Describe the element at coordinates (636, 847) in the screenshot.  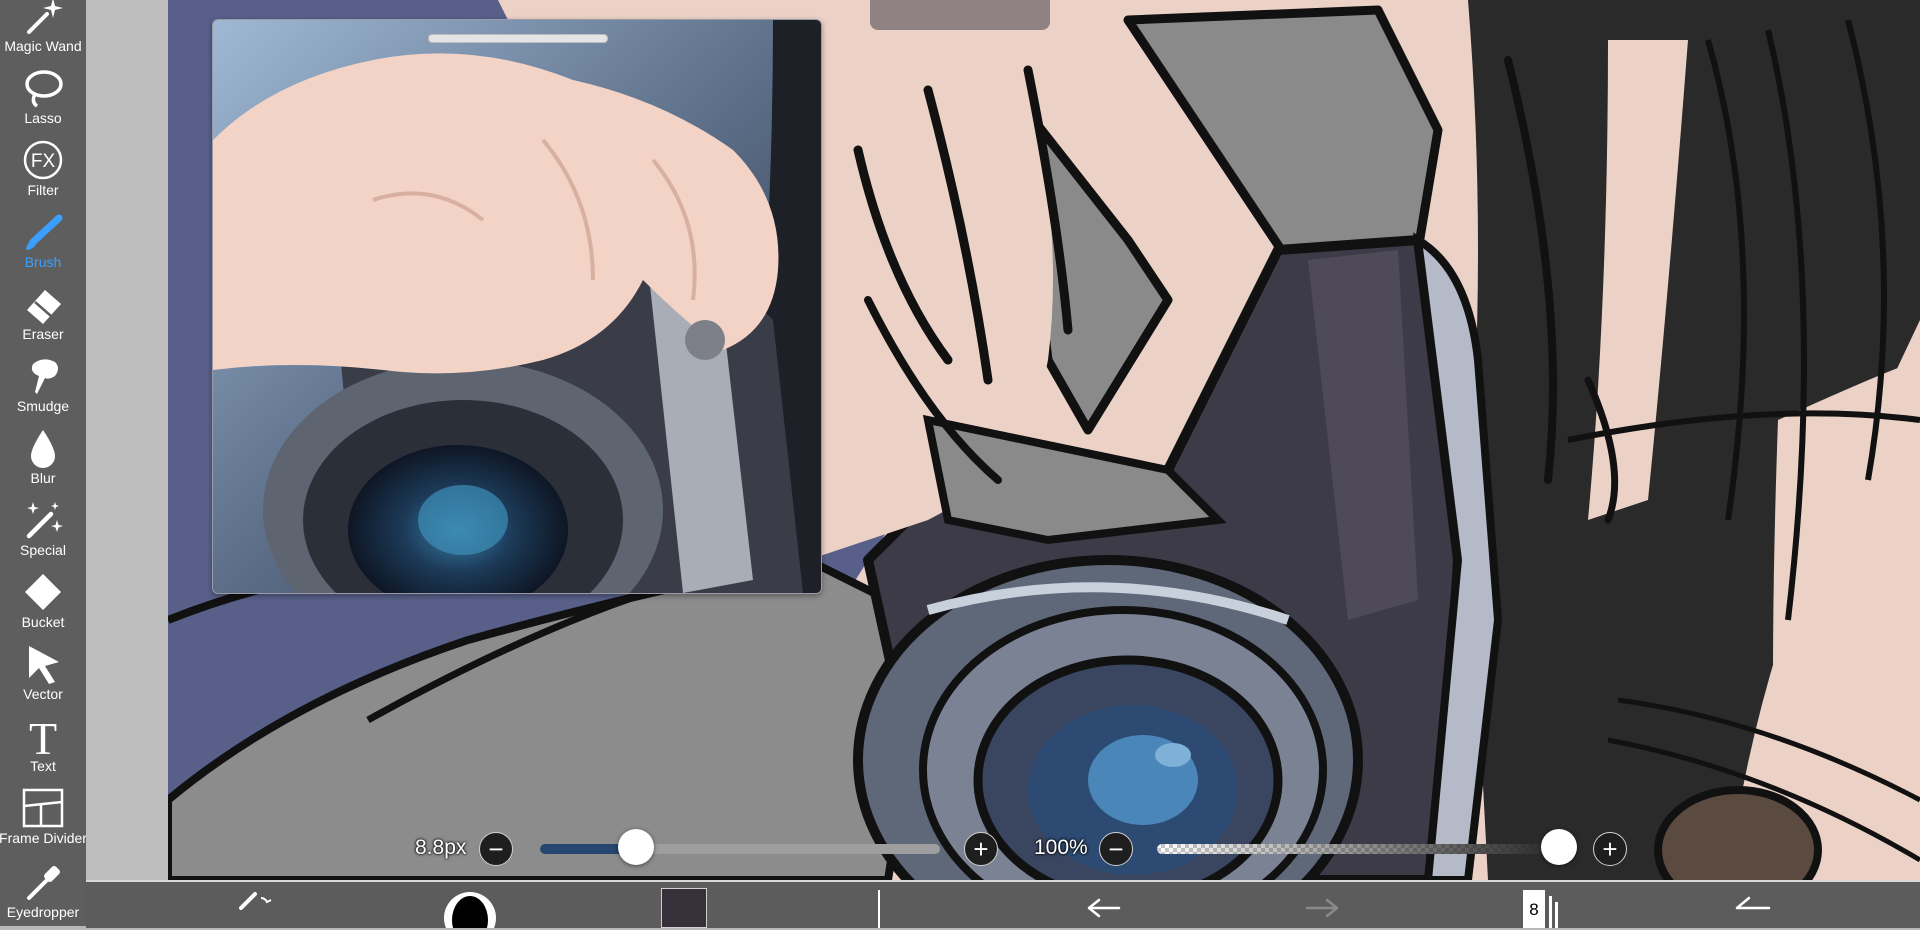
I see `brush-size-slider-knob` at that location.